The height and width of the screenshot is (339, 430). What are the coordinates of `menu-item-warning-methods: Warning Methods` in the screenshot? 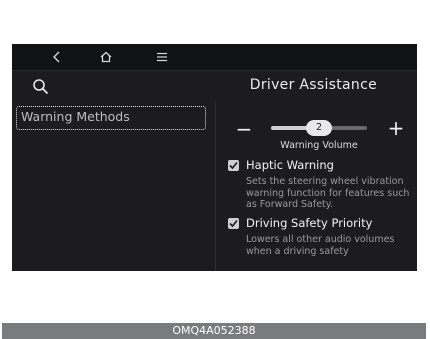 It's located at (111, 118).